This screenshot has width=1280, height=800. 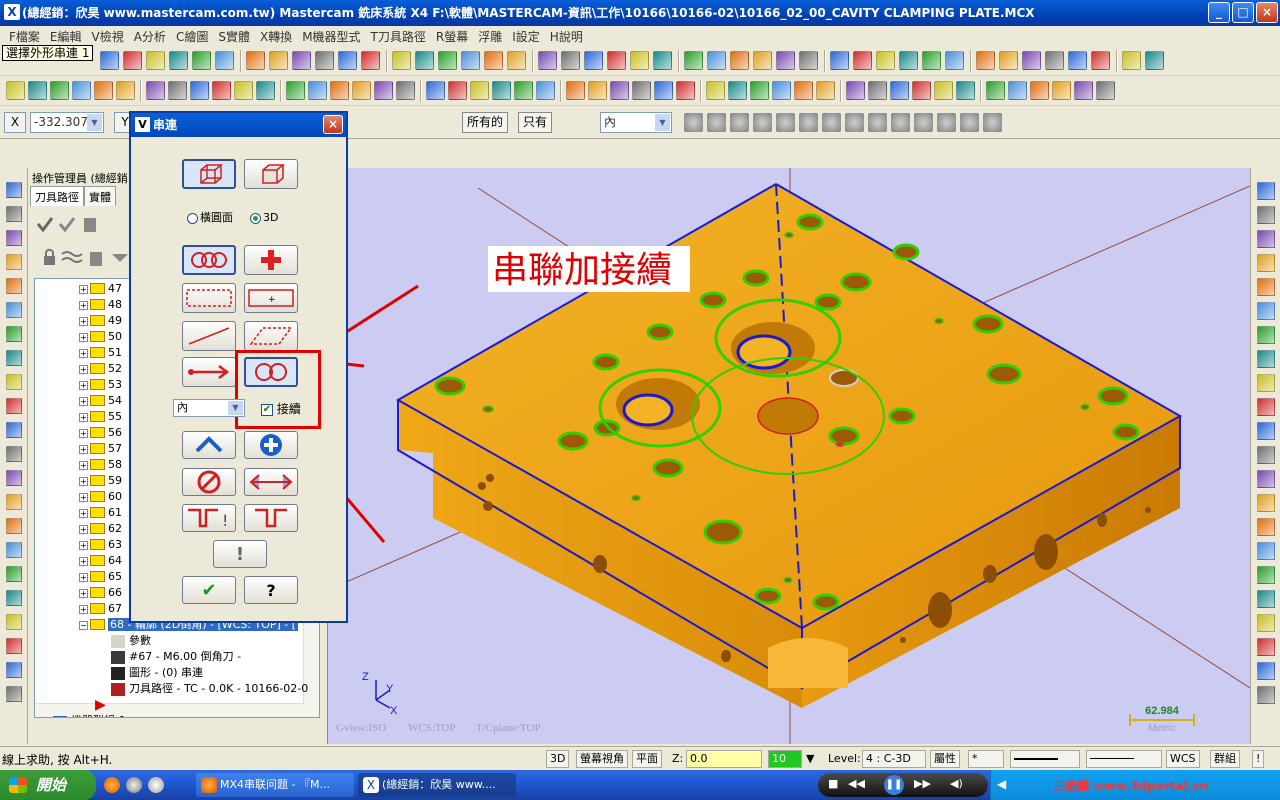 I want to click on stop-icon: ■, so click(x=833, y=783).